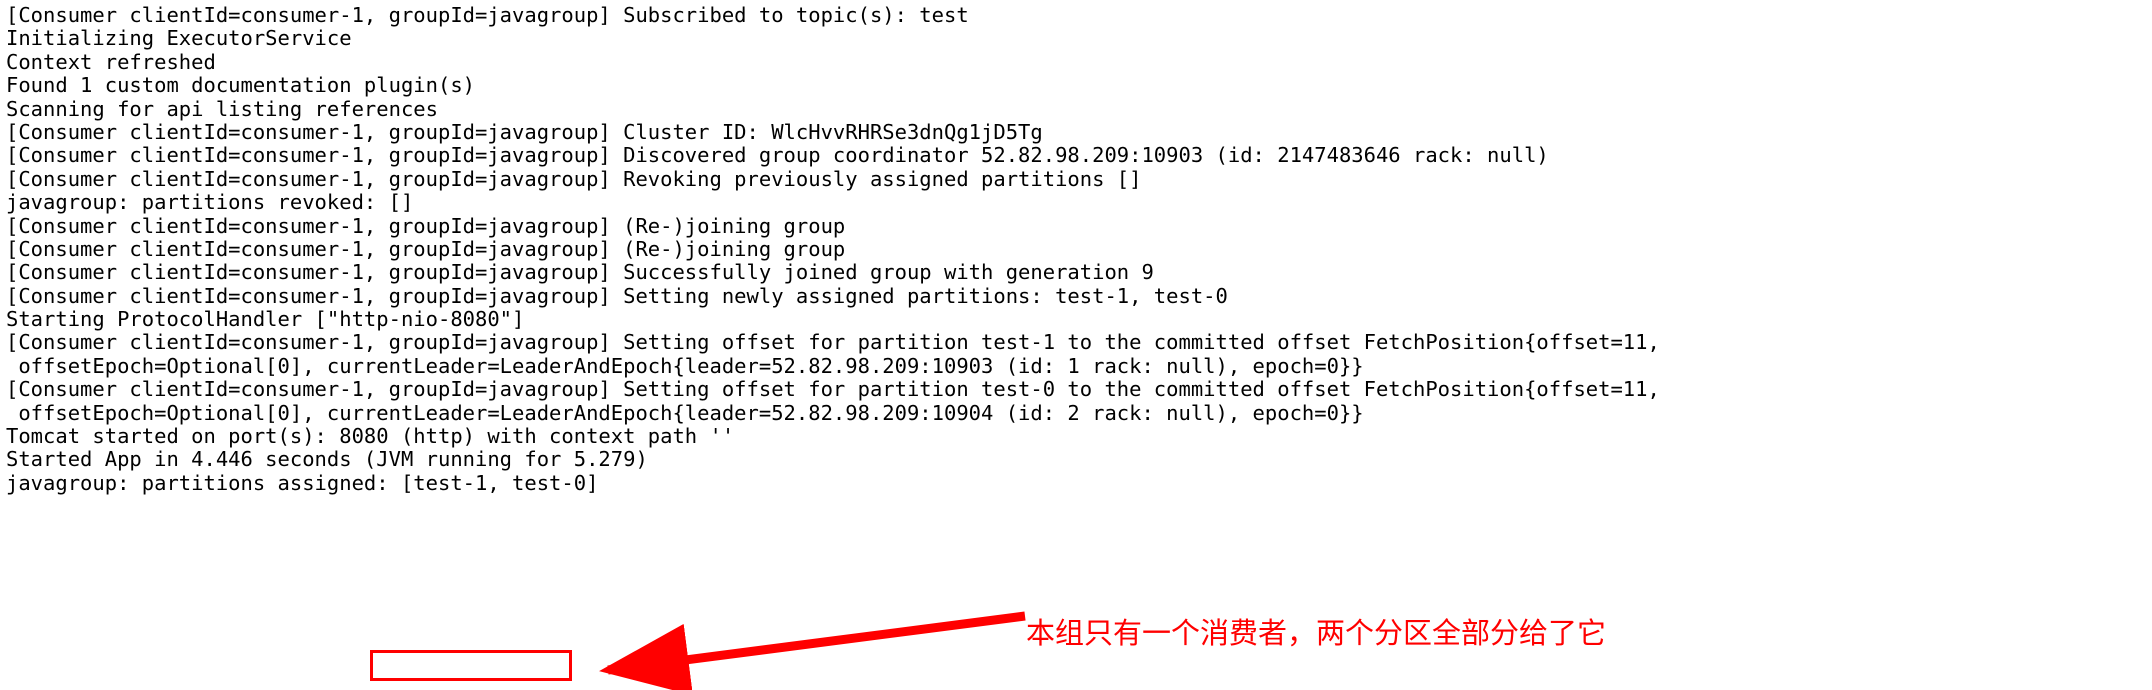 Image resolution: width=2152 pixels, height=690 pixels. I want to click on log-line: Scanning for api listing references, so click(222, 108).